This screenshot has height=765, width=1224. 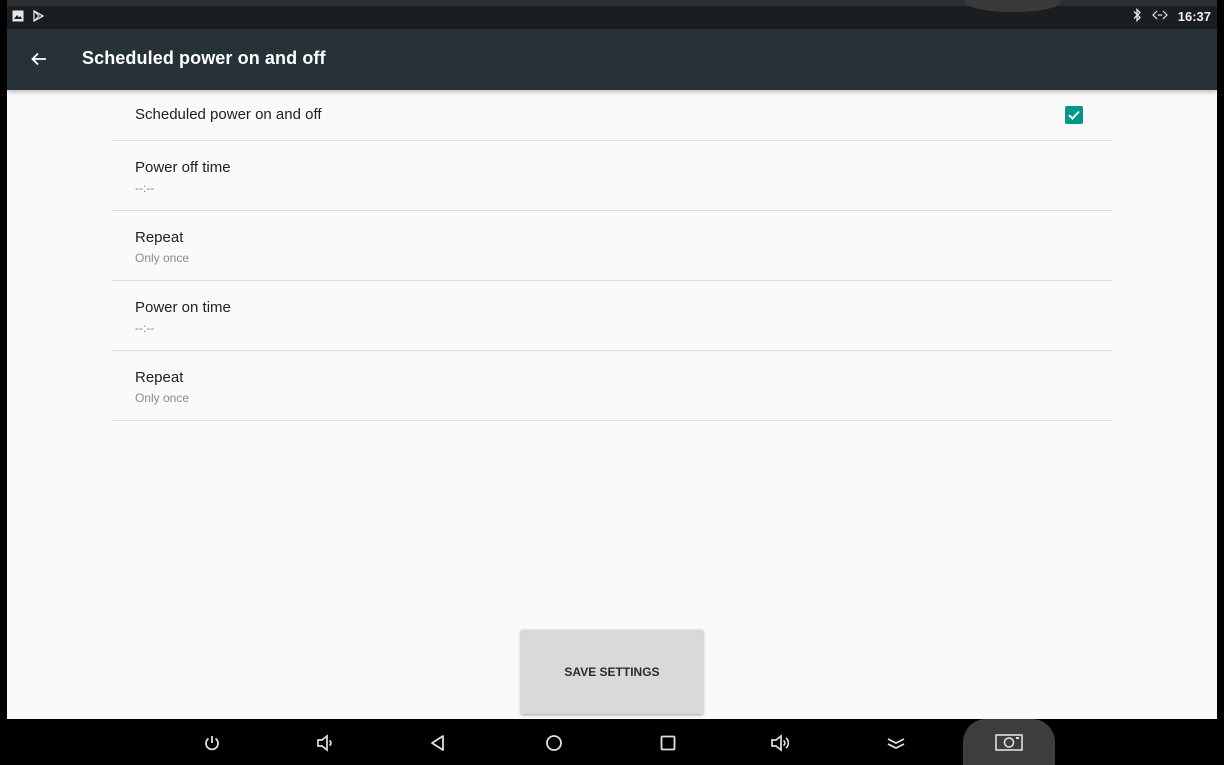 I want to click on screenshot-icon, so click(x=1009, y=742).